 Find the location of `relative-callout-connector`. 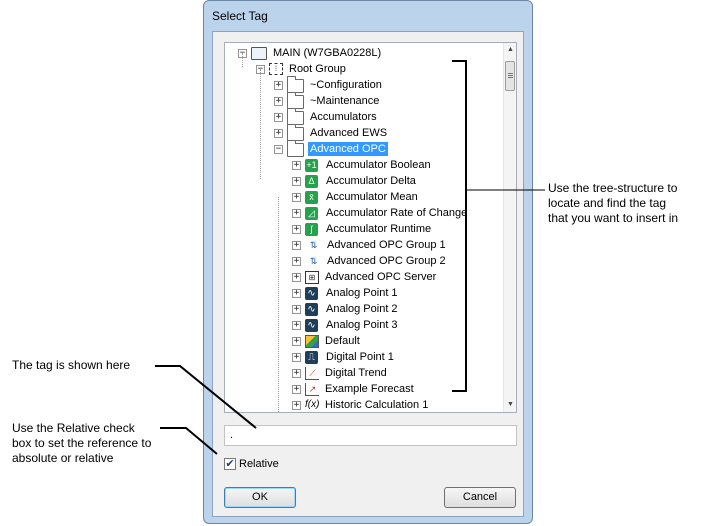

relative-callout-connector is located at coordinates (189, 441).